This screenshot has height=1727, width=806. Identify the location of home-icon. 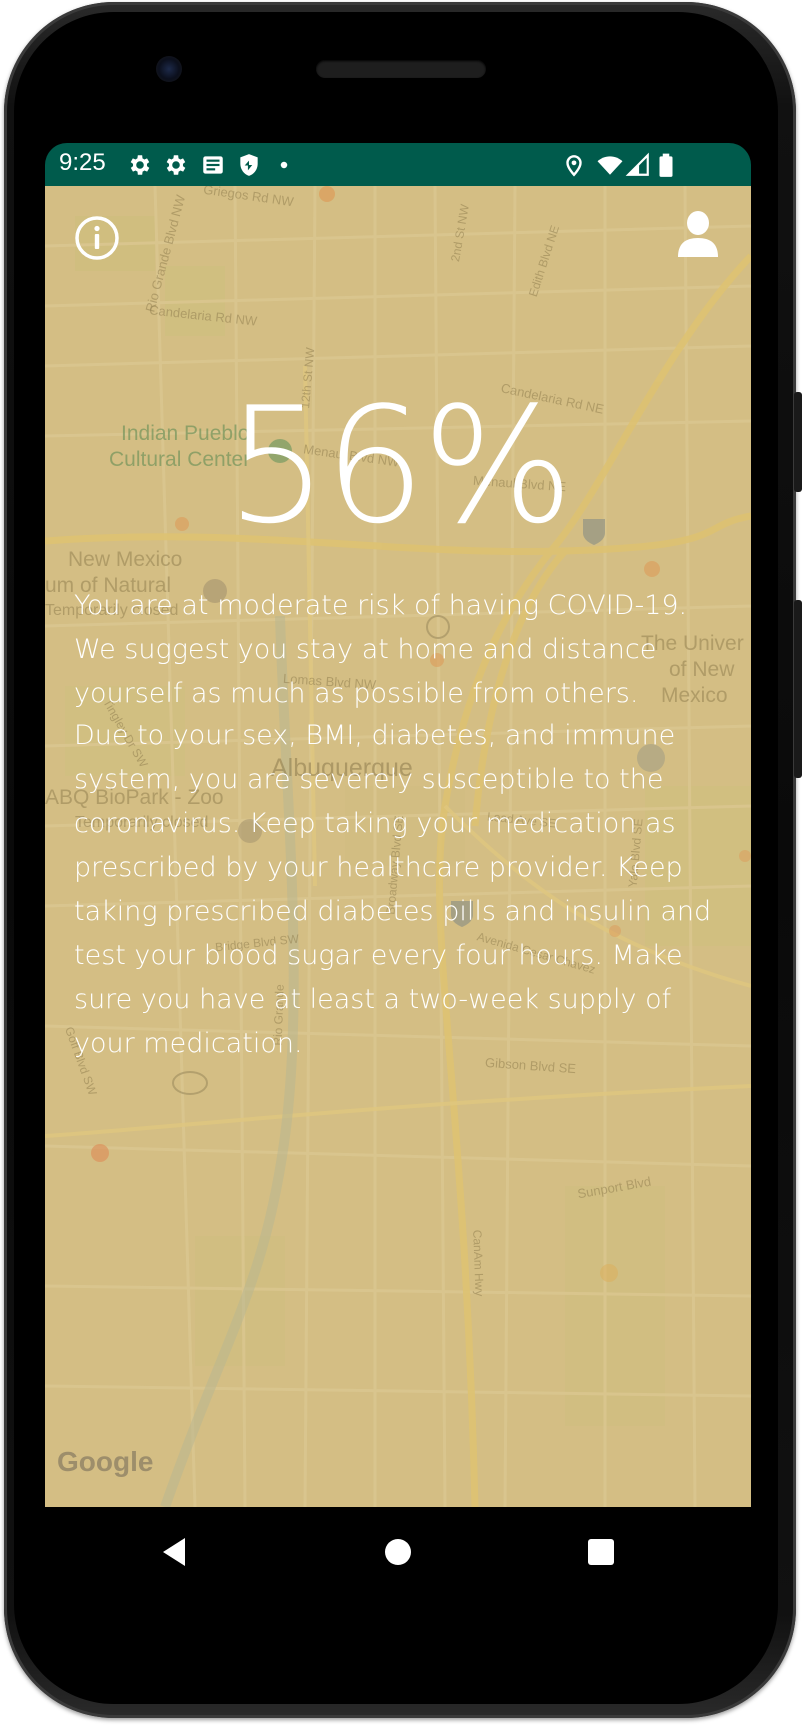
(398, 1552).